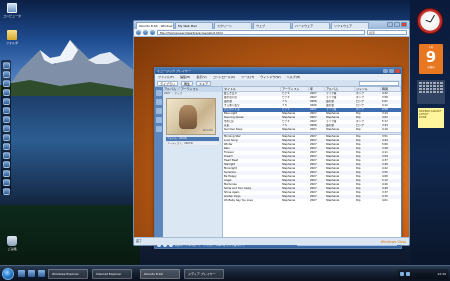 The width and height of the screenshot is (450, 281). Describe the element at coordinates (350, 25) in the screenshot. I see `browser-tab: ソフトウェア` at that location.